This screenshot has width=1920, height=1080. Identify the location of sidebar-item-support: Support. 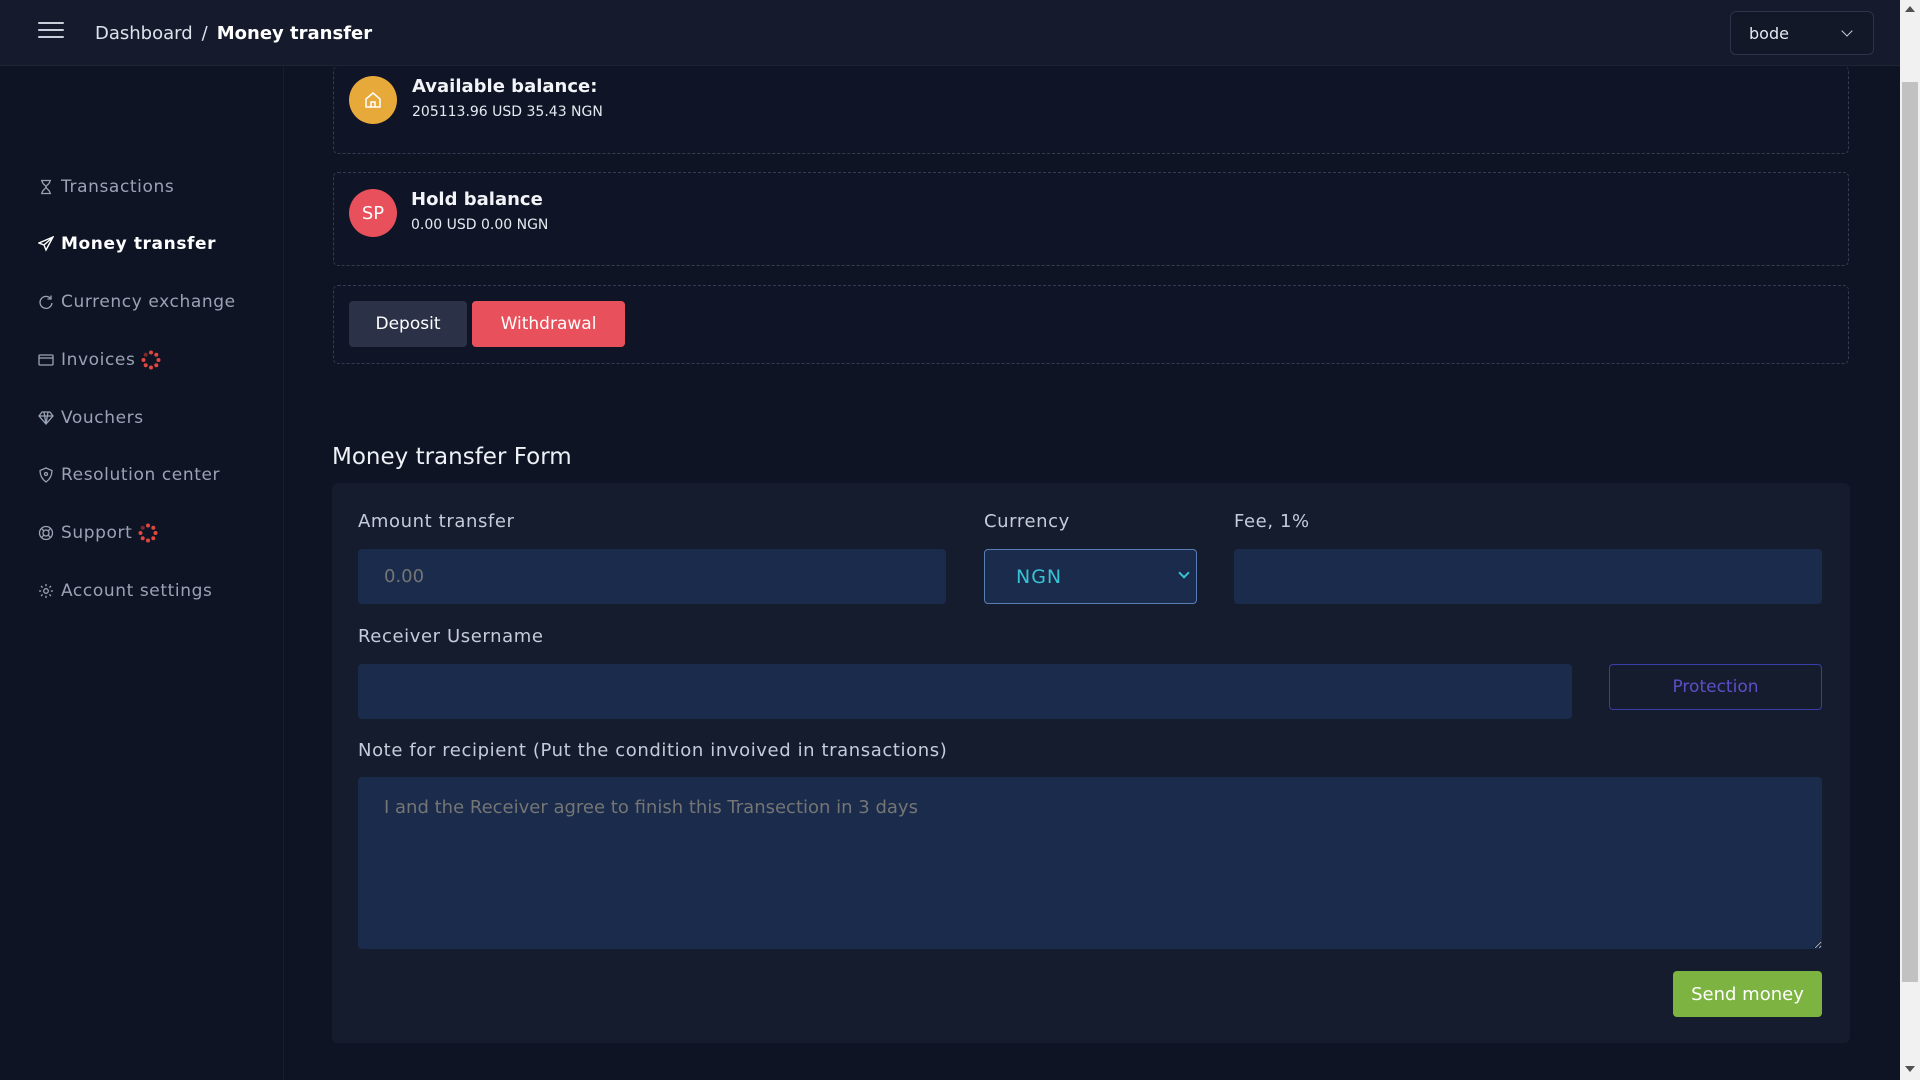
(98, 533).